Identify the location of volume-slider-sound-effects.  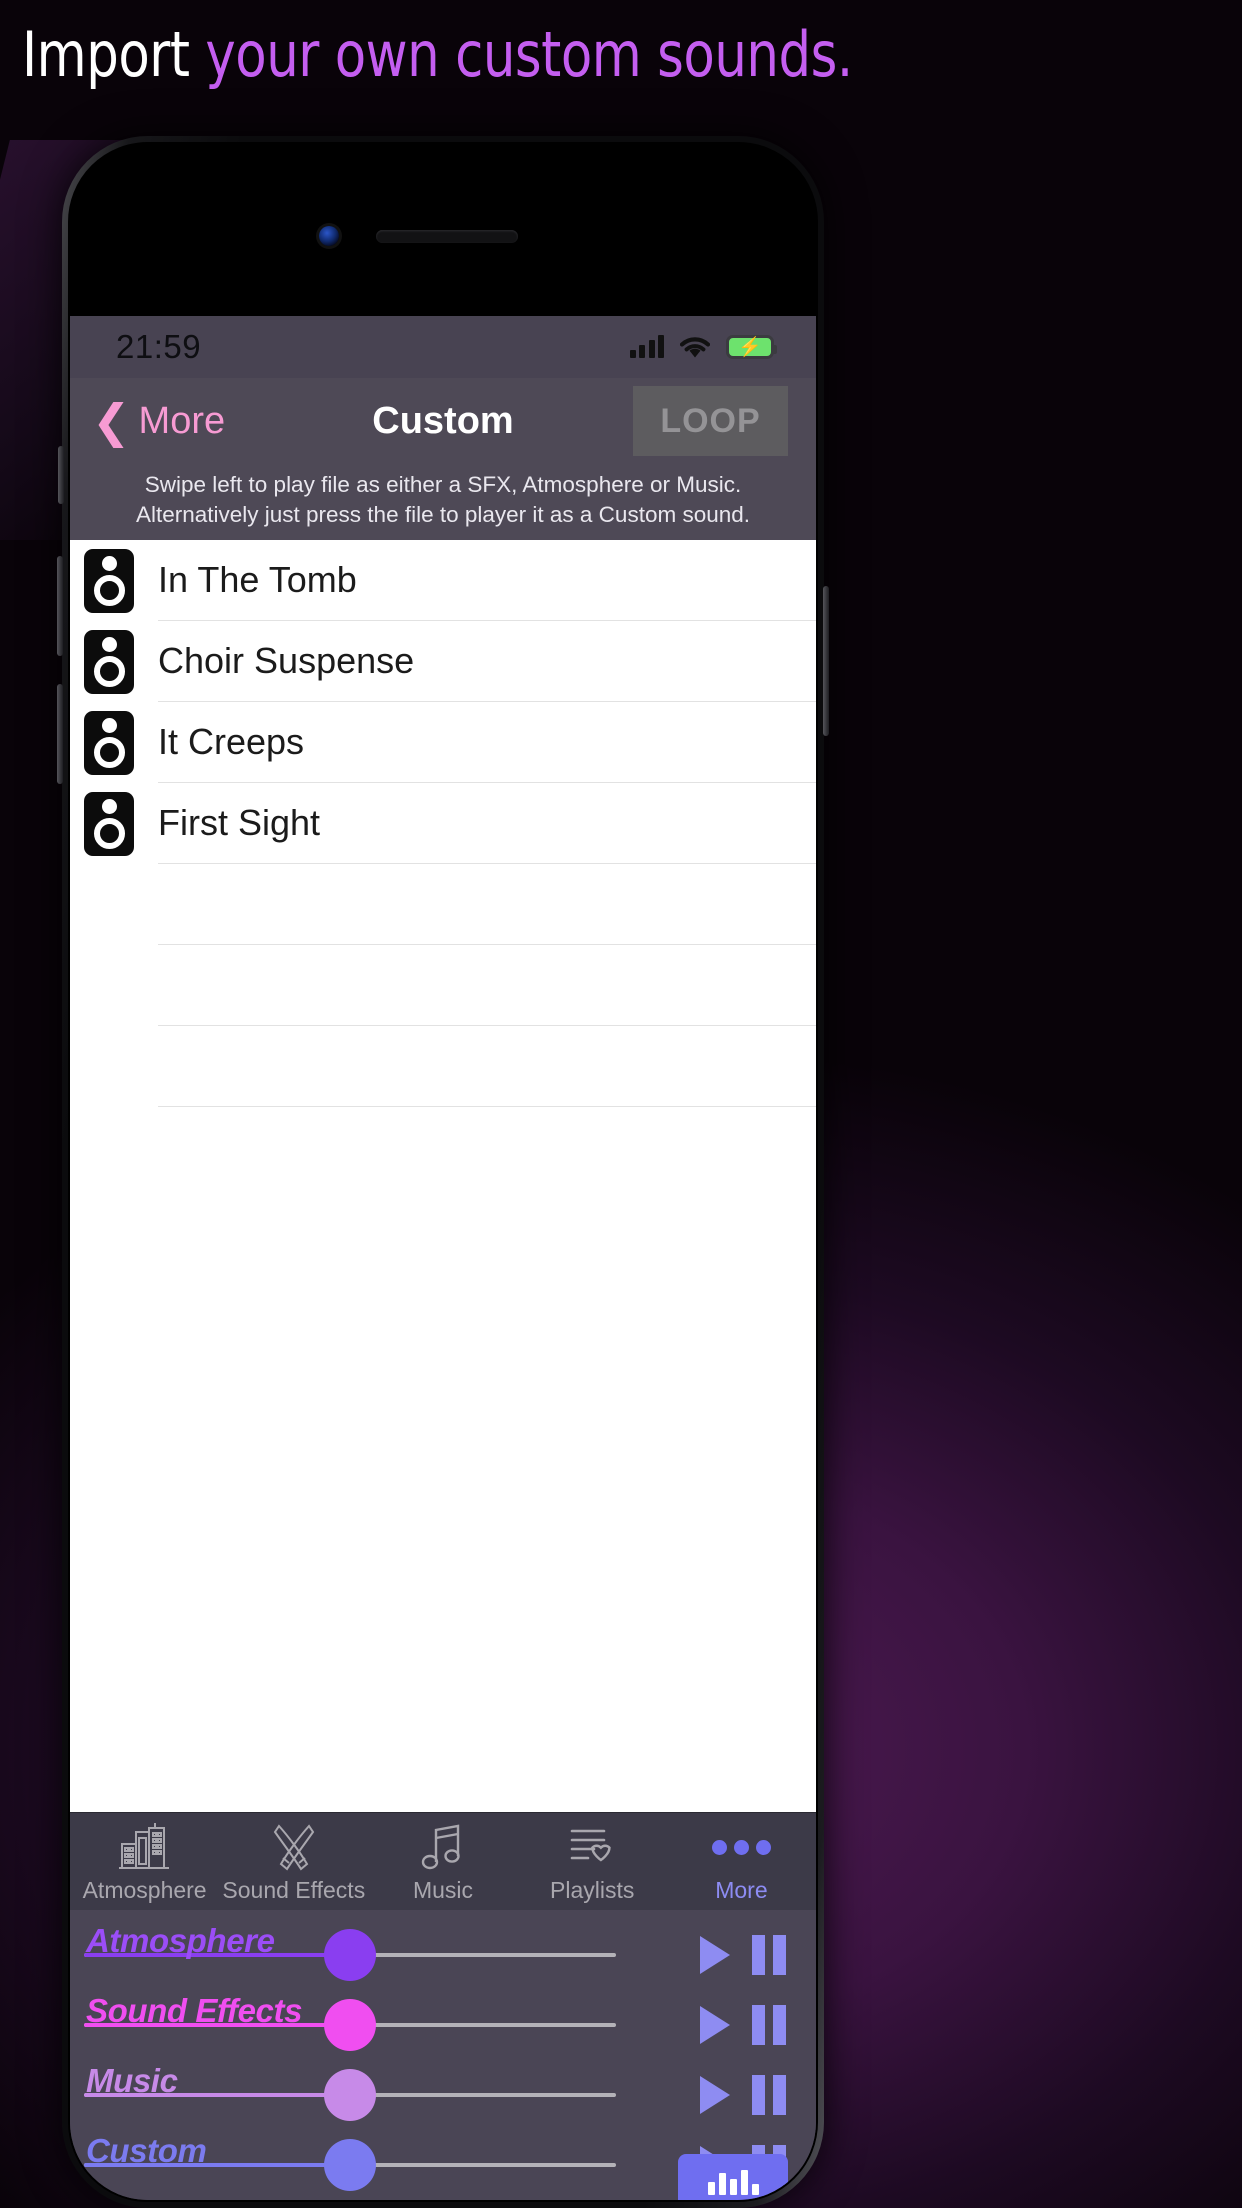
(350, 2025).